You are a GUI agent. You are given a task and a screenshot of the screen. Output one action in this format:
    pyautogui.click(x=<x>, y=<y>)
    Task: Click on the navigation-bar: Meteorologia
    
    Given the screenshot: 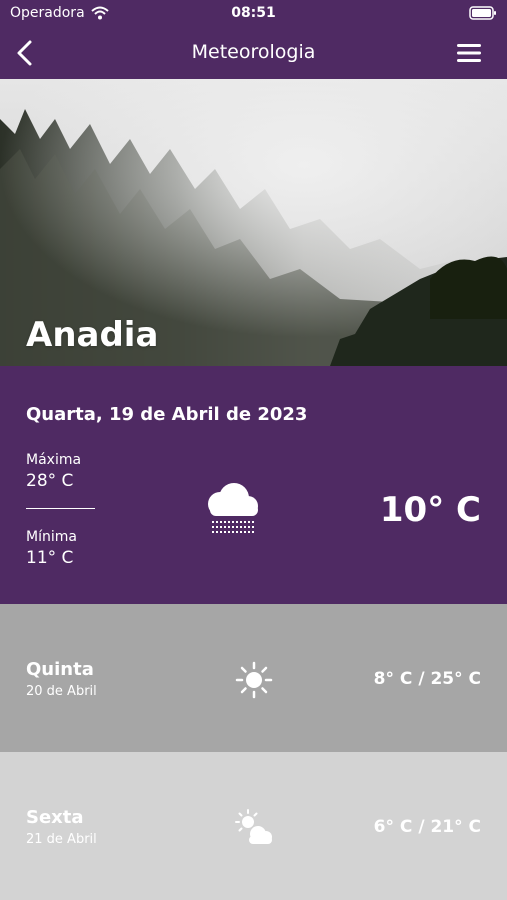 What is the action you would take?
    pyautogui.click(x=253, y=53)
    